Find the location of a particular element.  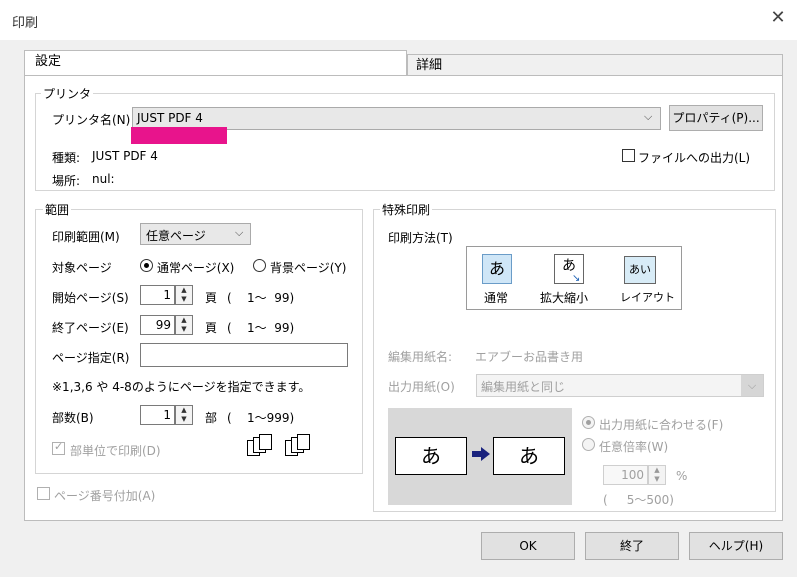

copies-unit: 部 is located at coordinates (211, 418).